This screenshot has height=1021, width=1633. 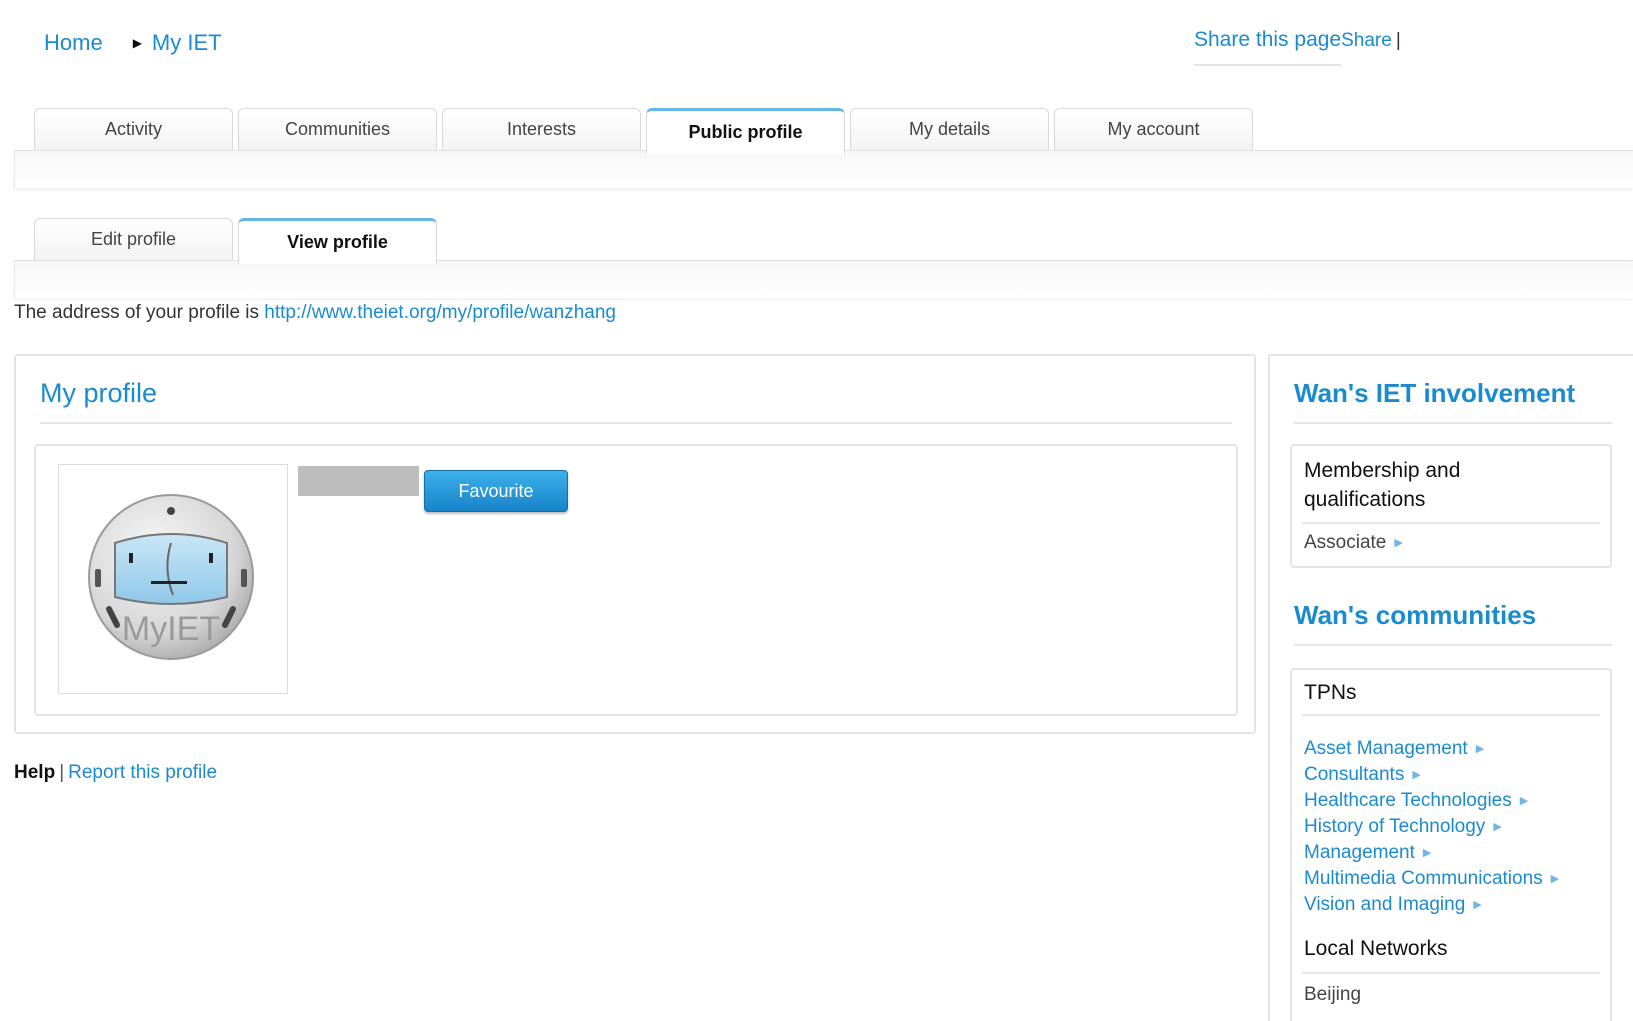 I want to click on report-profile-link: Report this profile, so click(x=142, y=772).